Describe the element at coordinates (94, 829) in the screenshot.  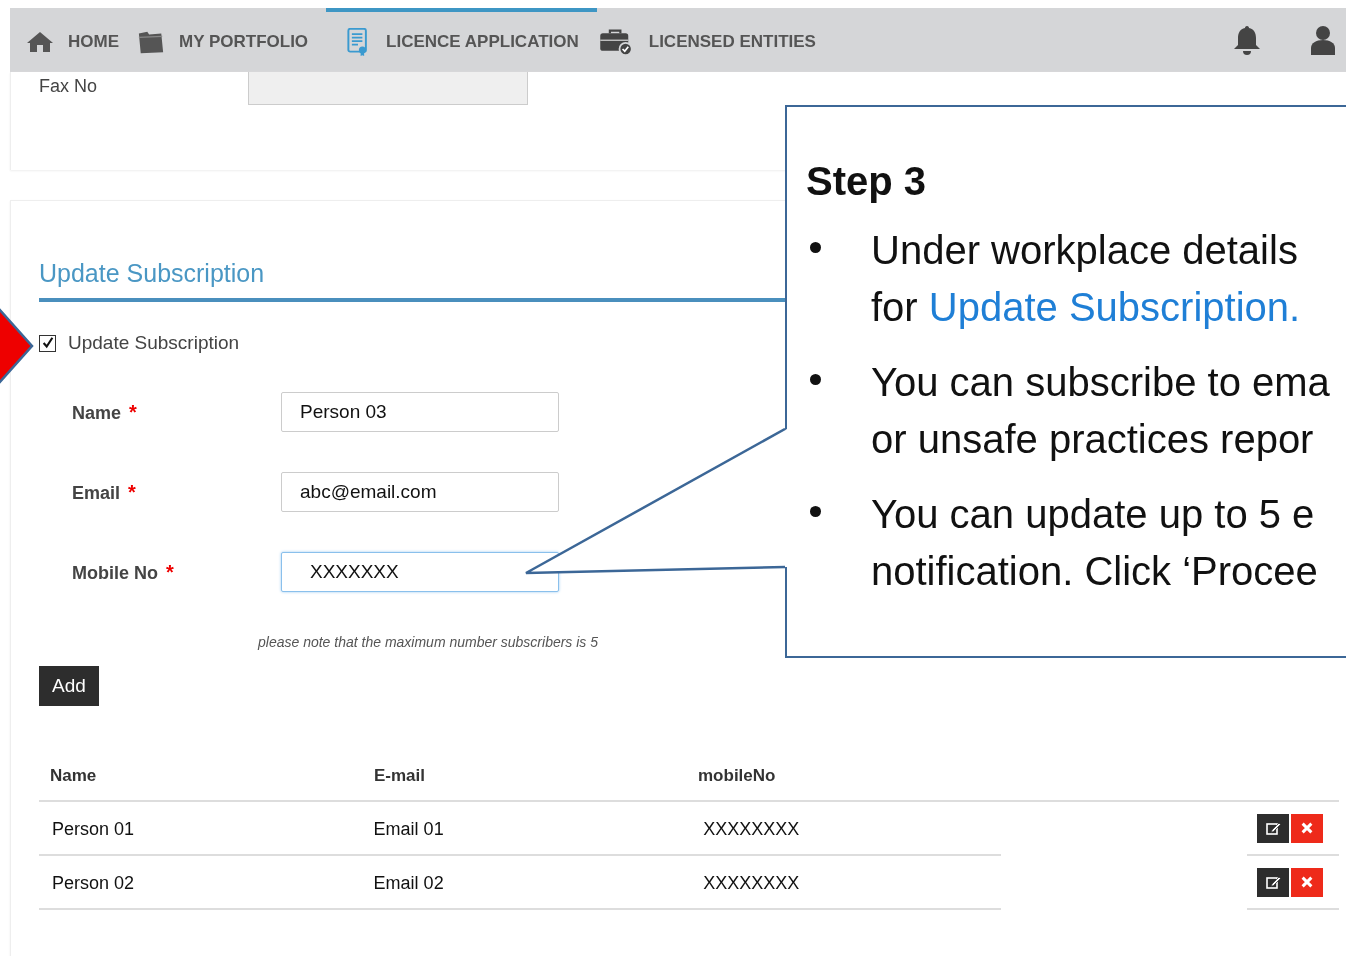
I see `table-cell-text: Person 01` at that location.